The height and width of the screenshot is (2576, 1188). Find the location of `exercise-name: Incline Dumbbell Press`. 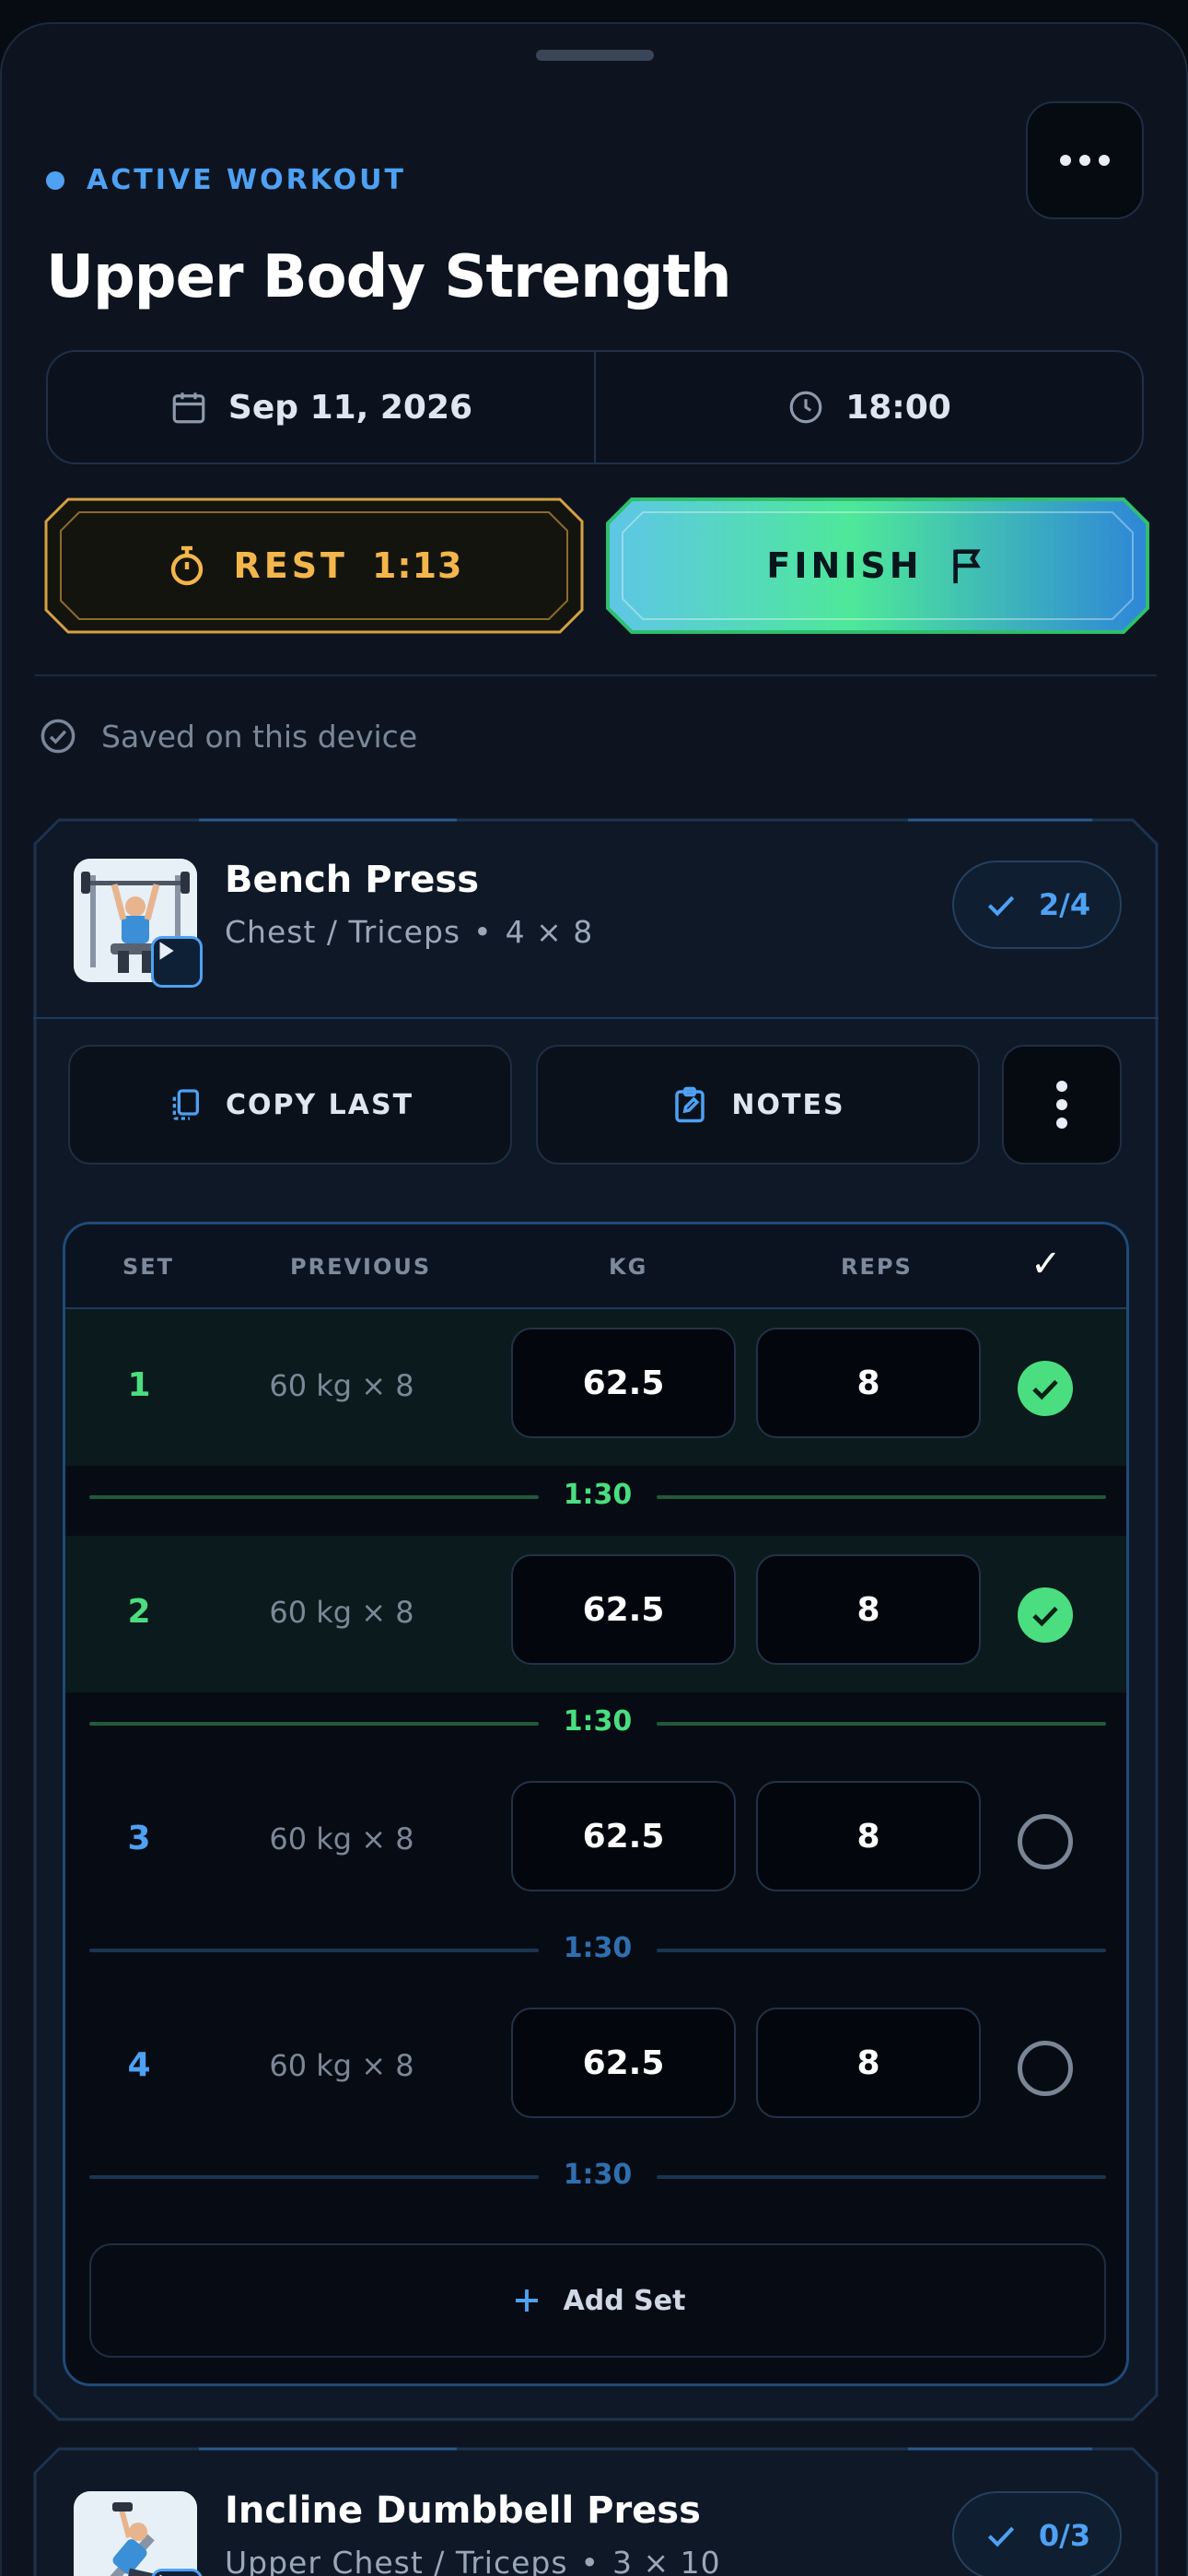

exercise-name: Incline Dumbbell Press is located at coordinates (463, 2510).